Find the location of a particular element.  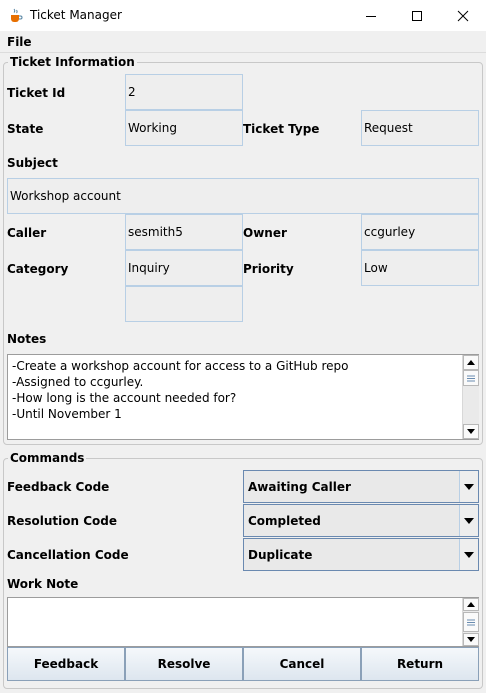

resolve-button: Resolve is located at coordinates (184, 664).